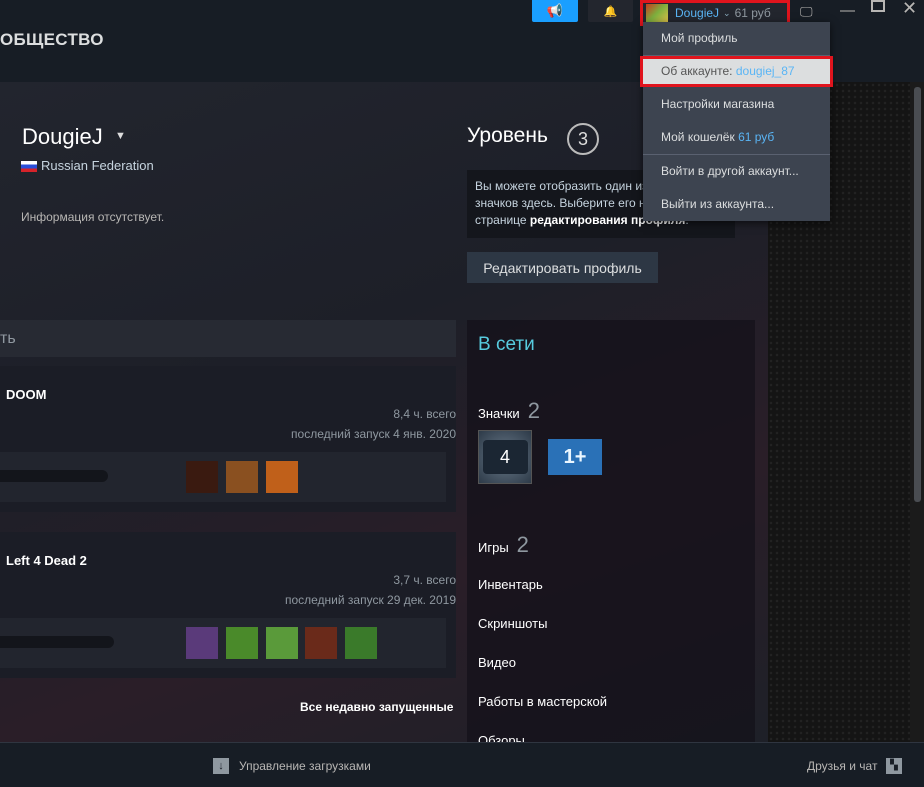 This screenshot has width=924, height=787. I want to click on bell-icon: 🔔, so click(610, 11).